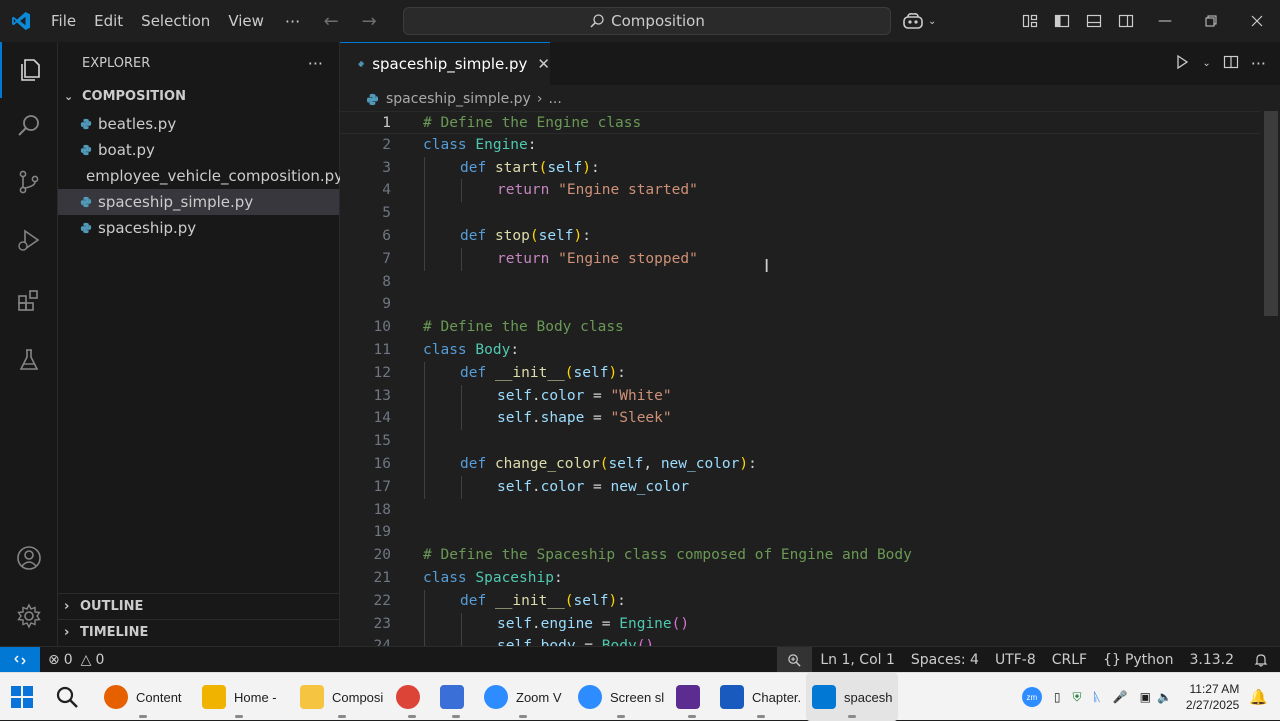  What do you see at coordinates (800, 601) in the screenshot?
I see `code-line: 22 def __init__(self):` at bounding box center [800, 601].